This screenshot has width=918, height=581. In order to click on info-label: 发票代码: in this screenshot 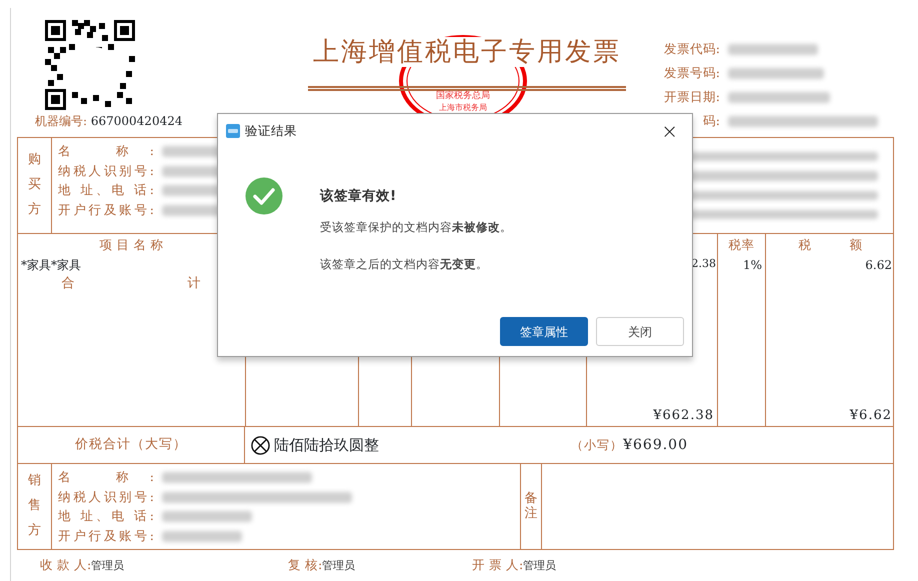, I will do `click(691, 49)`.